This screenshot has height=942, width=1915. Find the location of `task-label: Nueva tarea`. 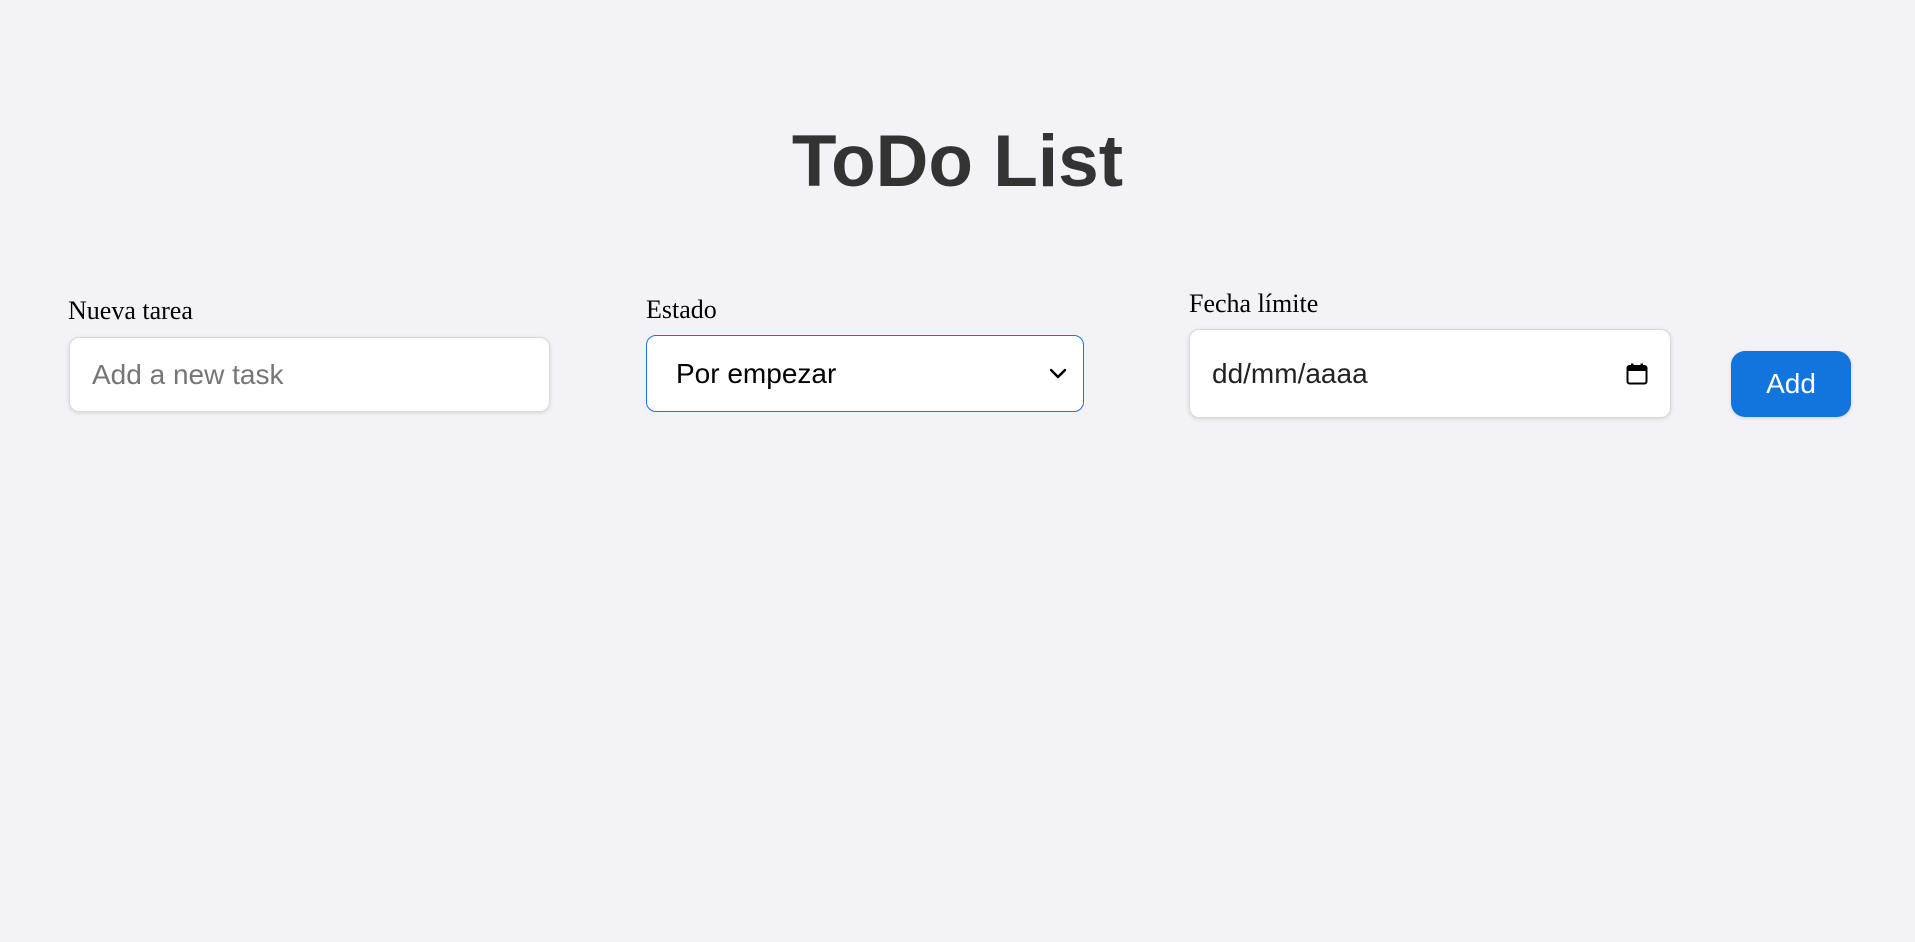

task-label: Nueva tarea is located at coordinates (130, 310).